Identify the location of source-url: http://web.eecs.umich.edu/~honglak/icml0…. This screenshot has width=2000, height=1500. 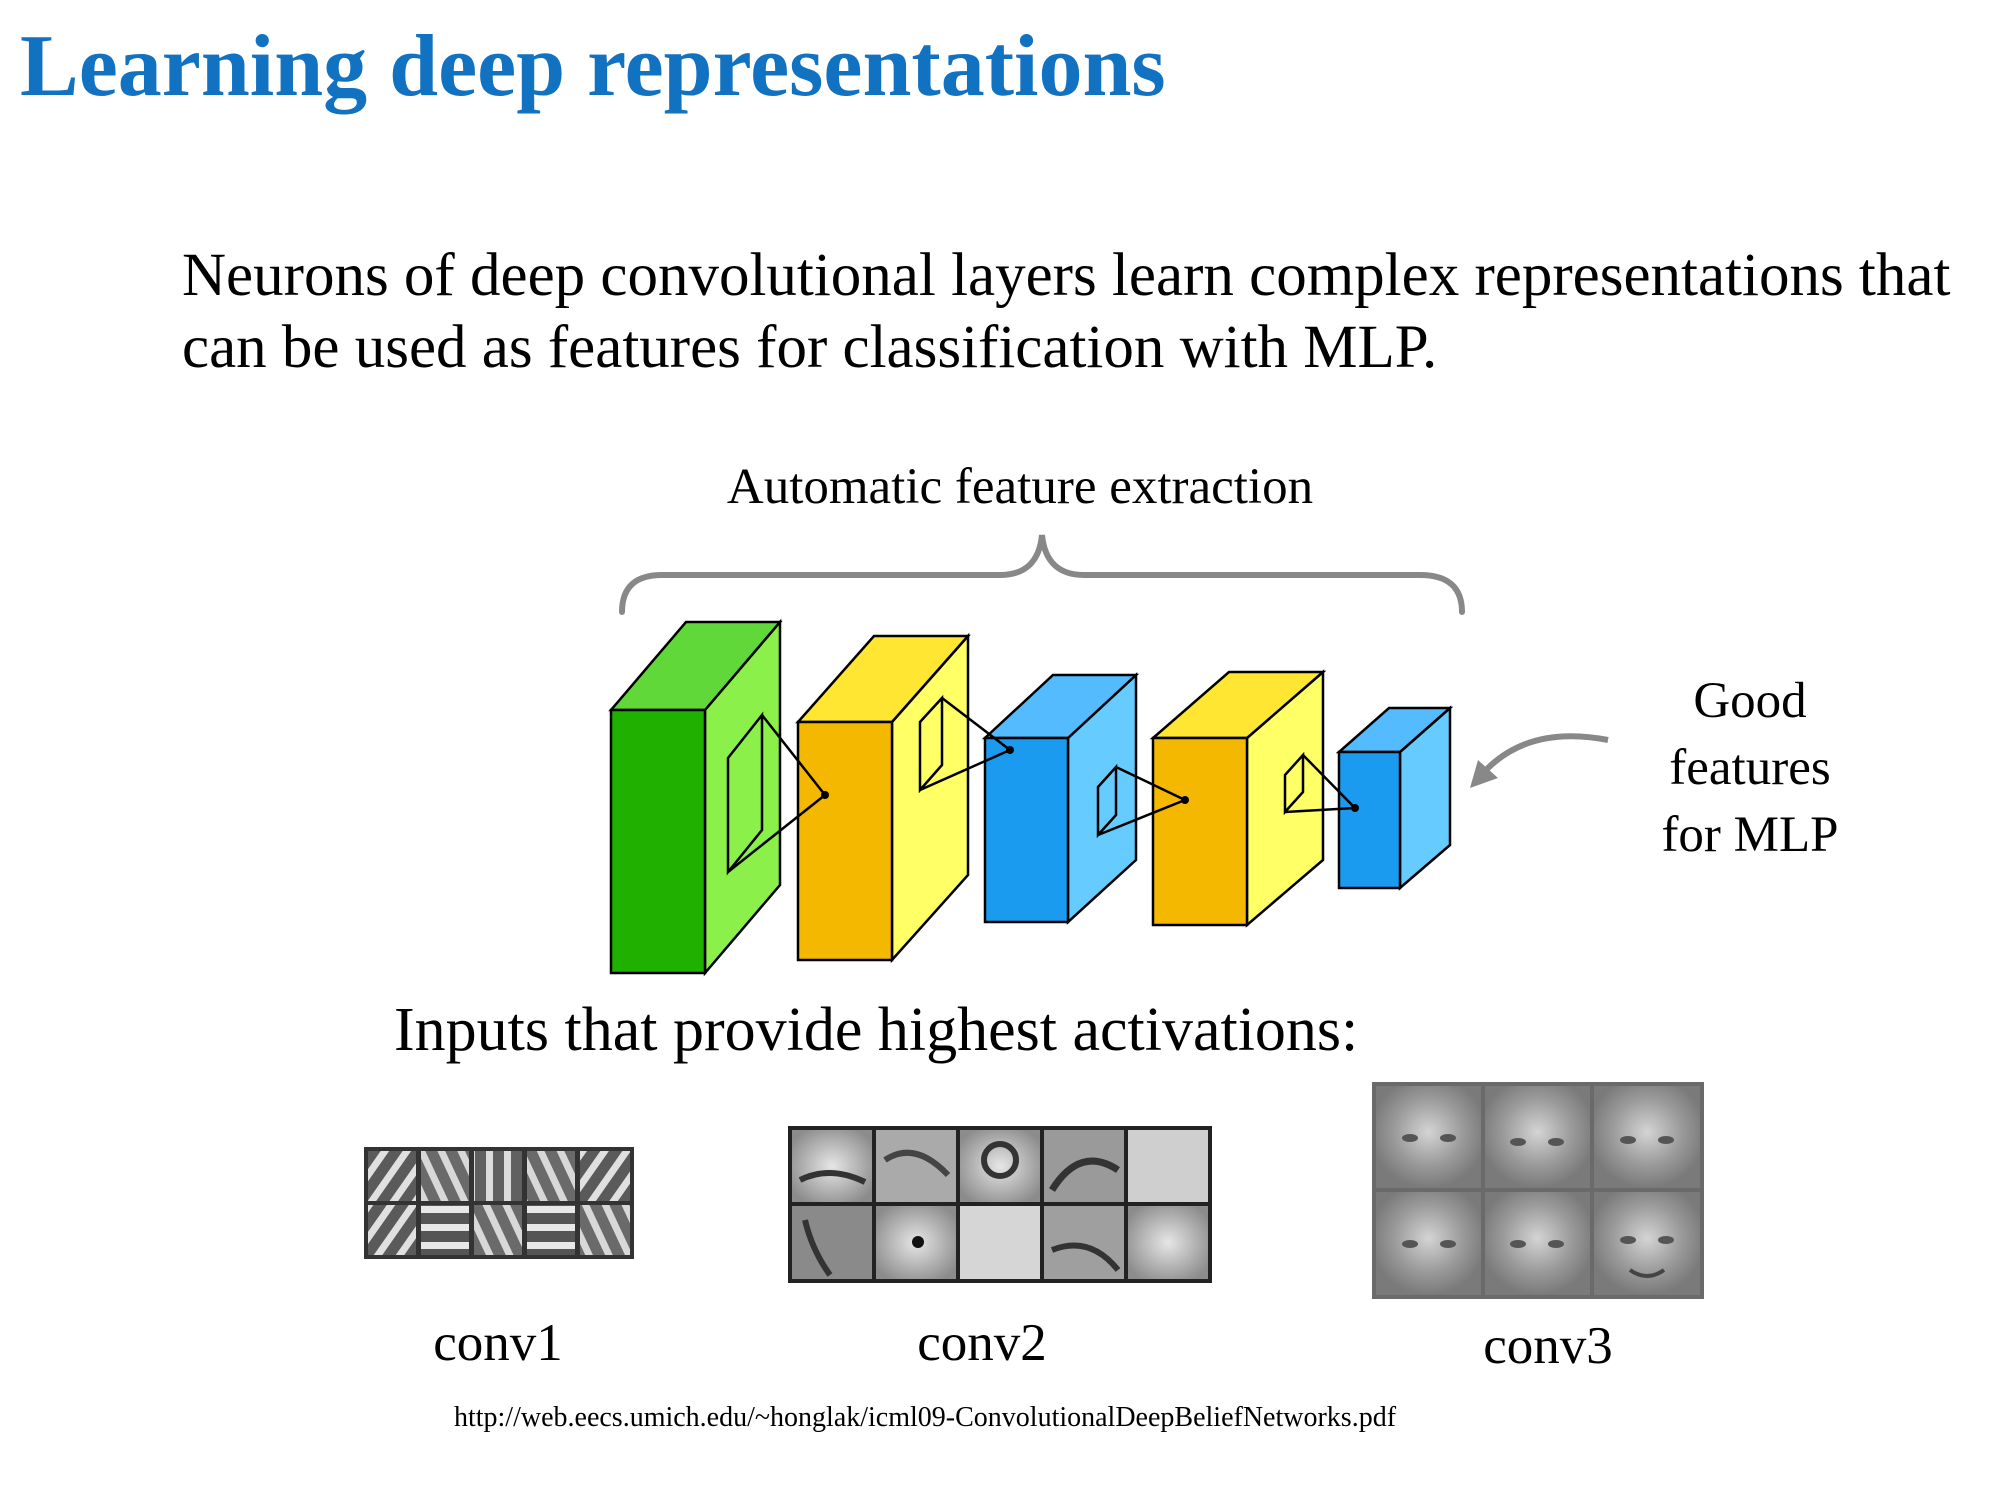
(925, 1417).